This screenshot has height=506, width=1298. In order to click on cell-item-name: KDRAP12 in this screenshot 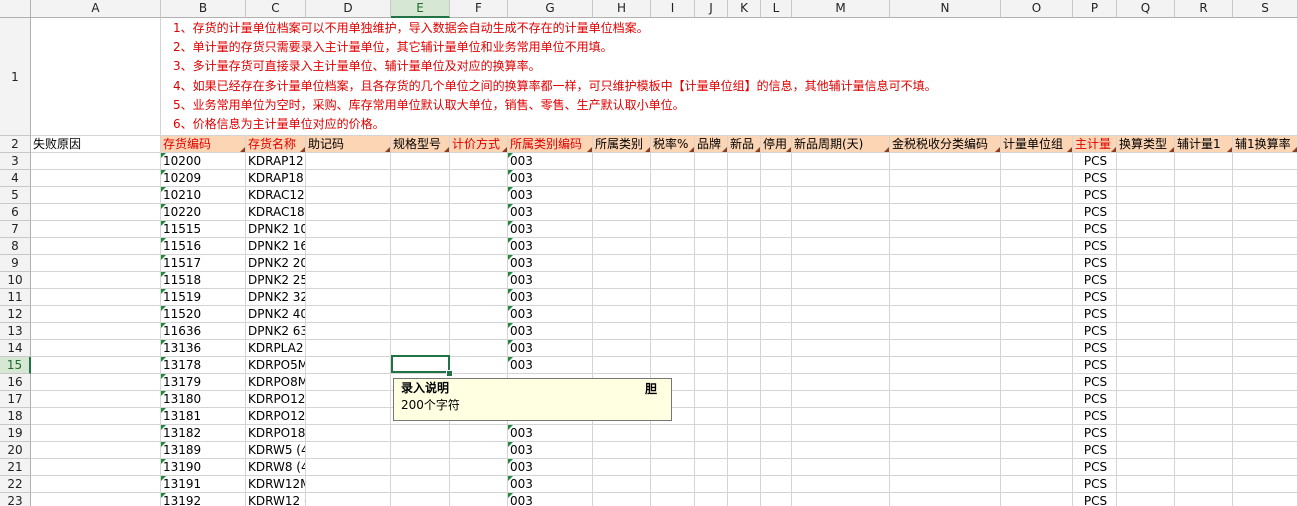, I will do `click(276, 161)`.